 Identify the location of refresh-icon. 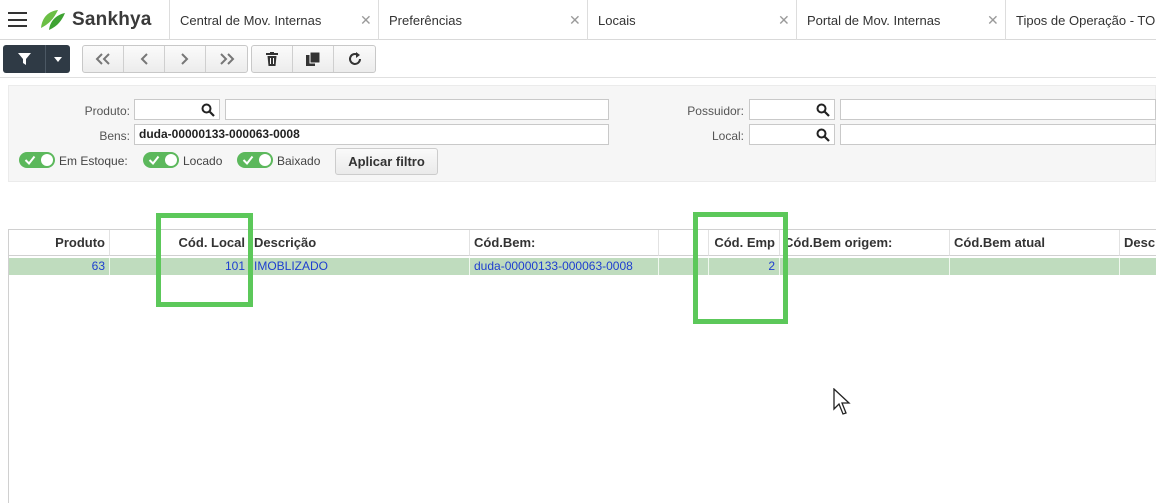
(354, 58).